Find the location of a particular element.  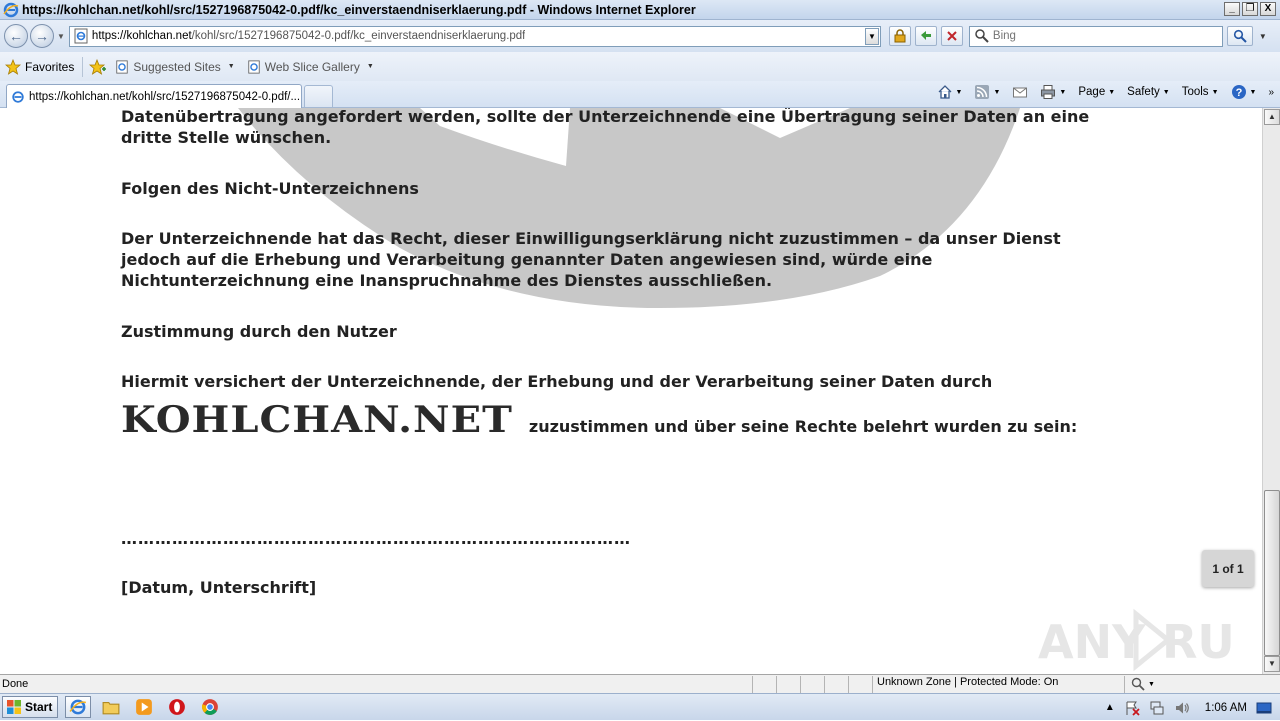

scroll-down-button: ▼ is located at coordinates (1272, 664).